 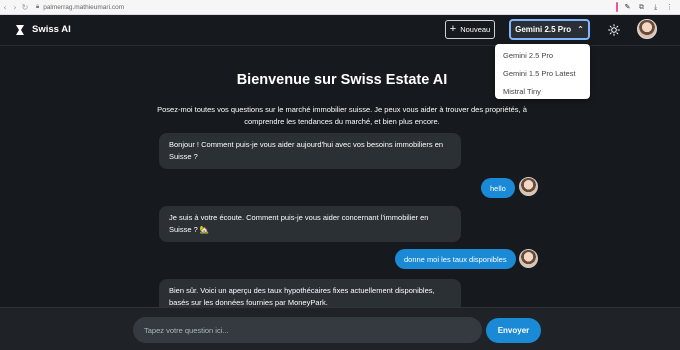 What do you see at coordinates (580, 29) in the screenshot?
I see `chevron-up-icon: ⌃` at bounding box center [580, 29].